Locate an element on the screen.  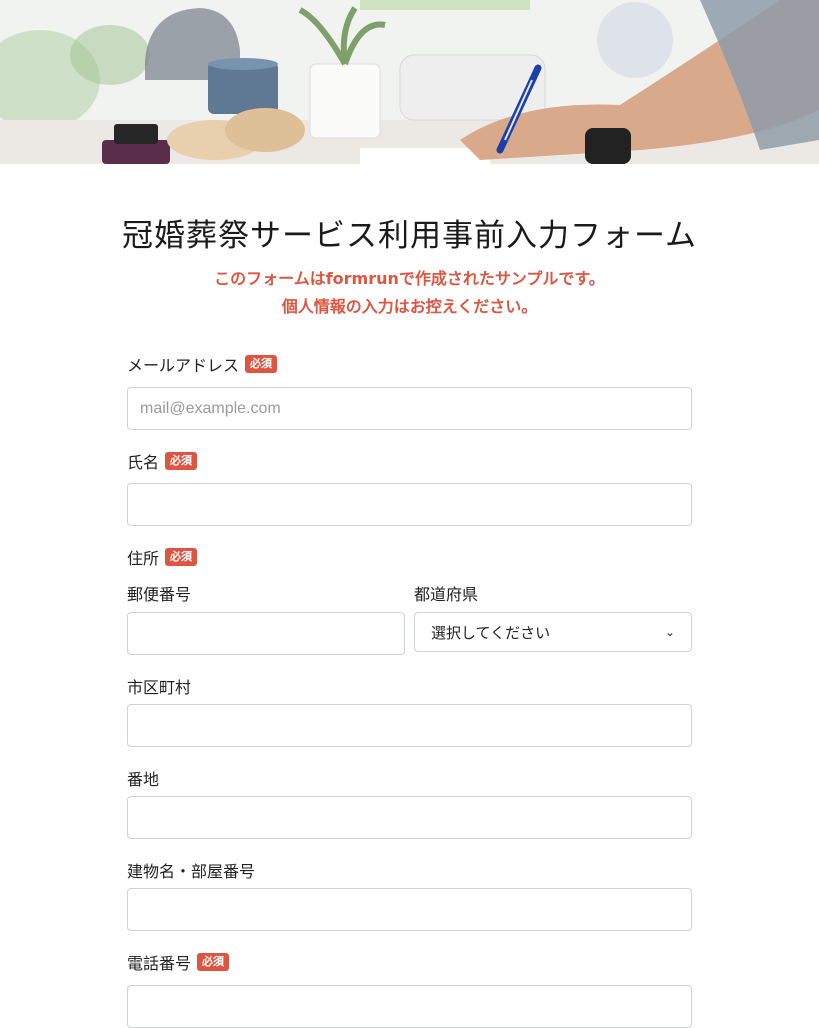
prefecture-select: 選択してください ⌄ is located at coordinates (553, 632).